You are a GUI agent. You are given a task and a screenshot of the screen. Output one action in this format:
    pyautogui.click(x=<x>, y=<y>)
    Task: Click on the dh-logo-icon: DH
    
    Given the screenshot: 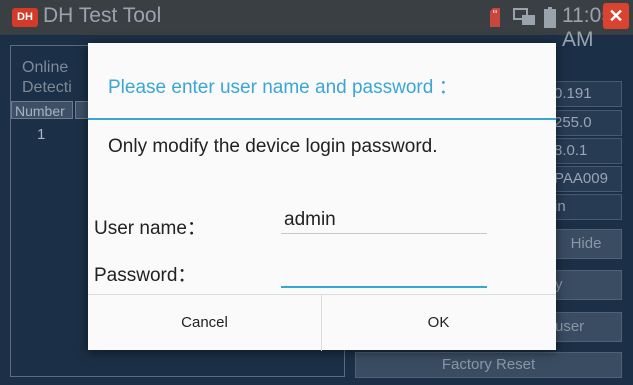 What is the action you would take?
    pyautogui.click(x=25, y=17)
    